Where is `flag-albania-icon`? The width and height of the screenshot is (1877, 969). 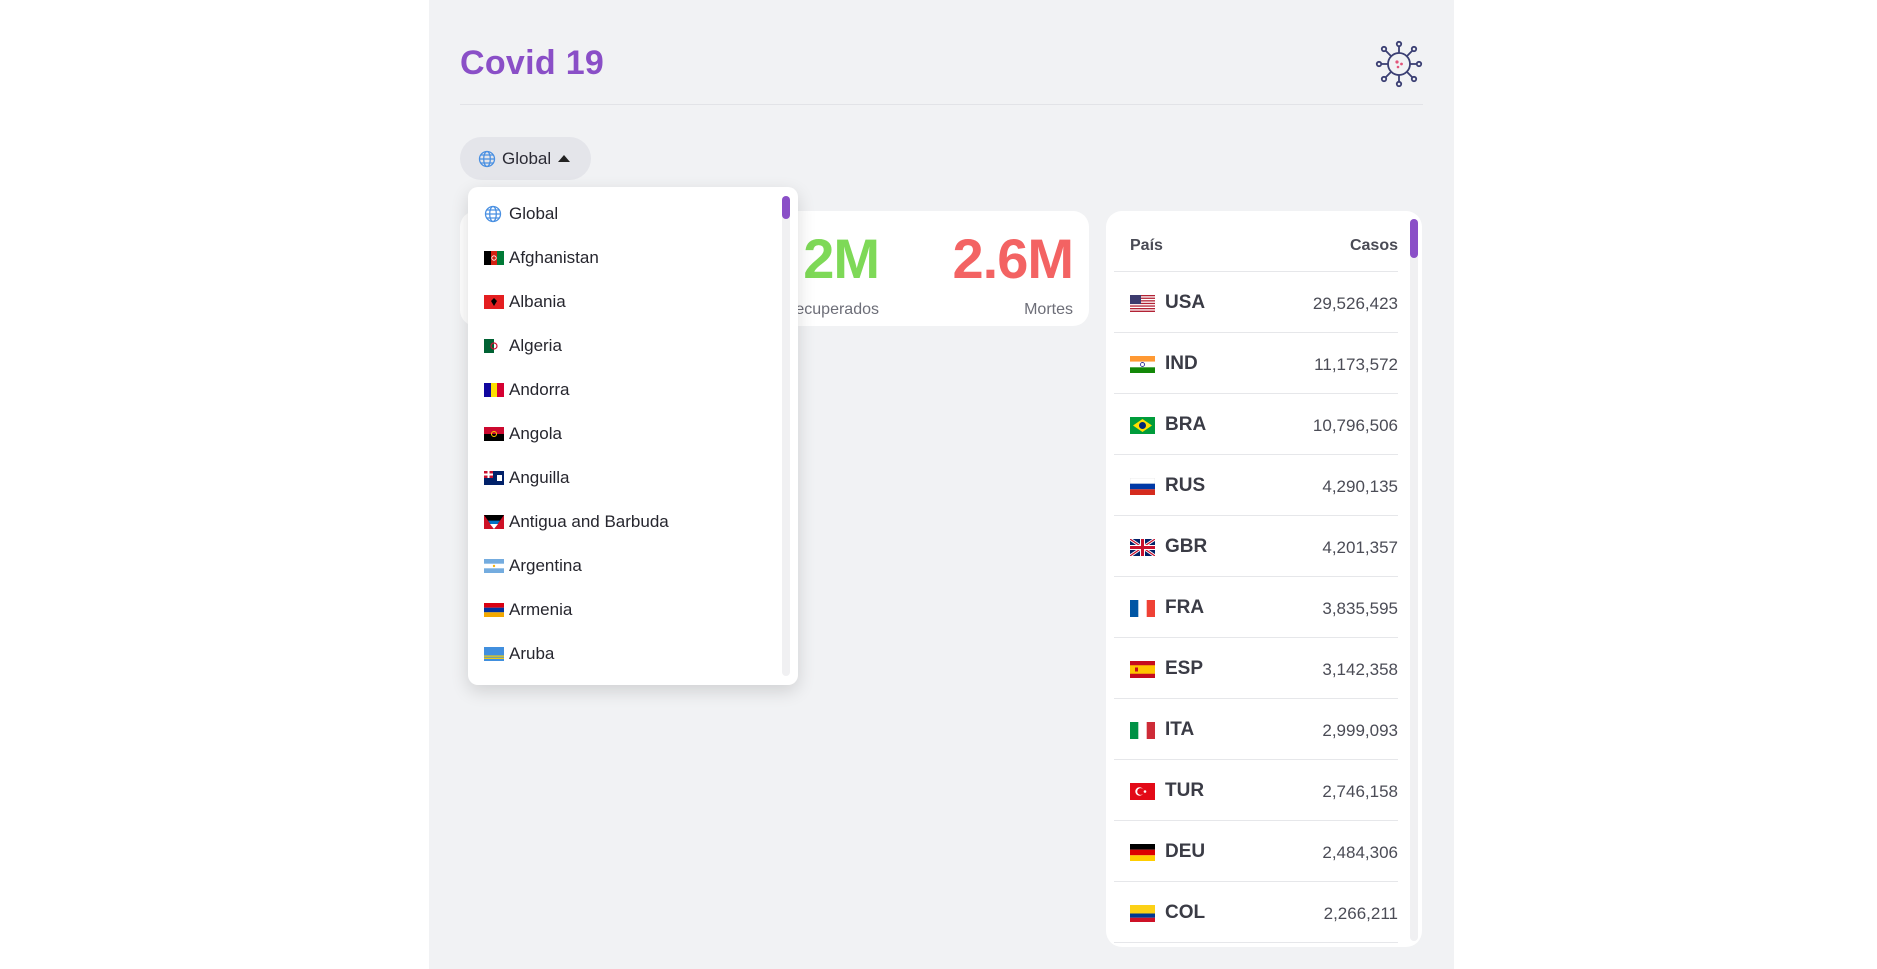
flag-albania-icon is located at coordinates (494, 302).